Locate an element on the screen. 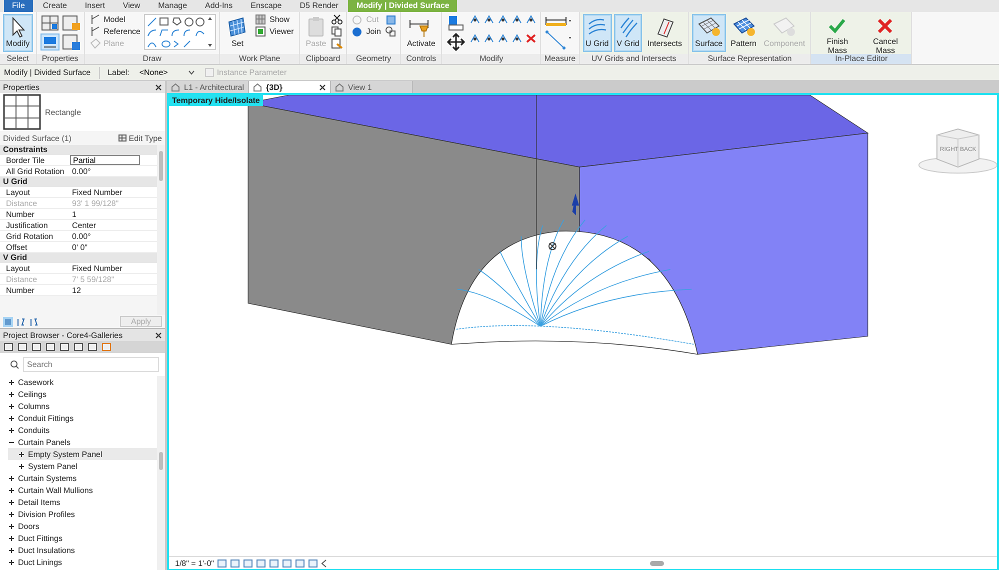 The width and height of the screenshot is (999, 570). split-face-icon is located at coordinates (390, 31).